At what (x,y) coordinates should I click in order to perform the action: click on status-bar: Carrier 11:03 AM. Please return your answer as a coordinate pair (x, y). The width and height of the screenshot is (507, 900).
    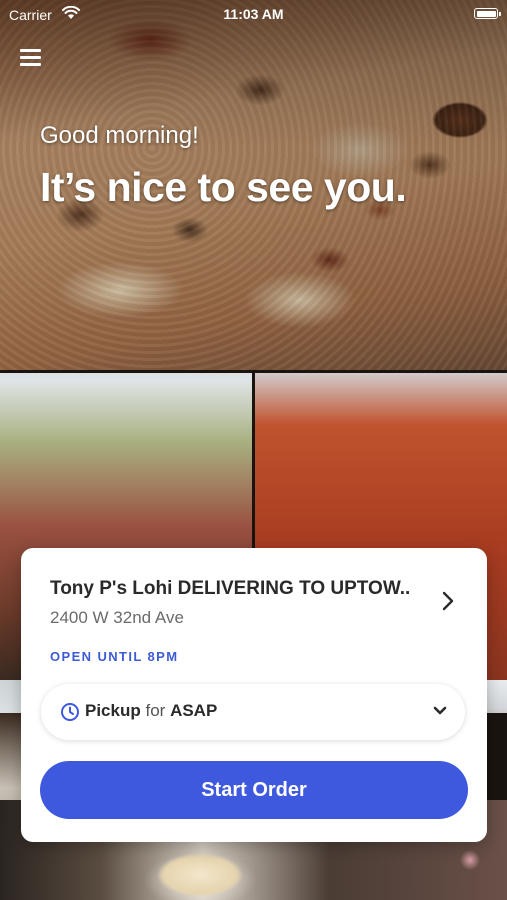
    Looking at the image, I should click on (253, 15).